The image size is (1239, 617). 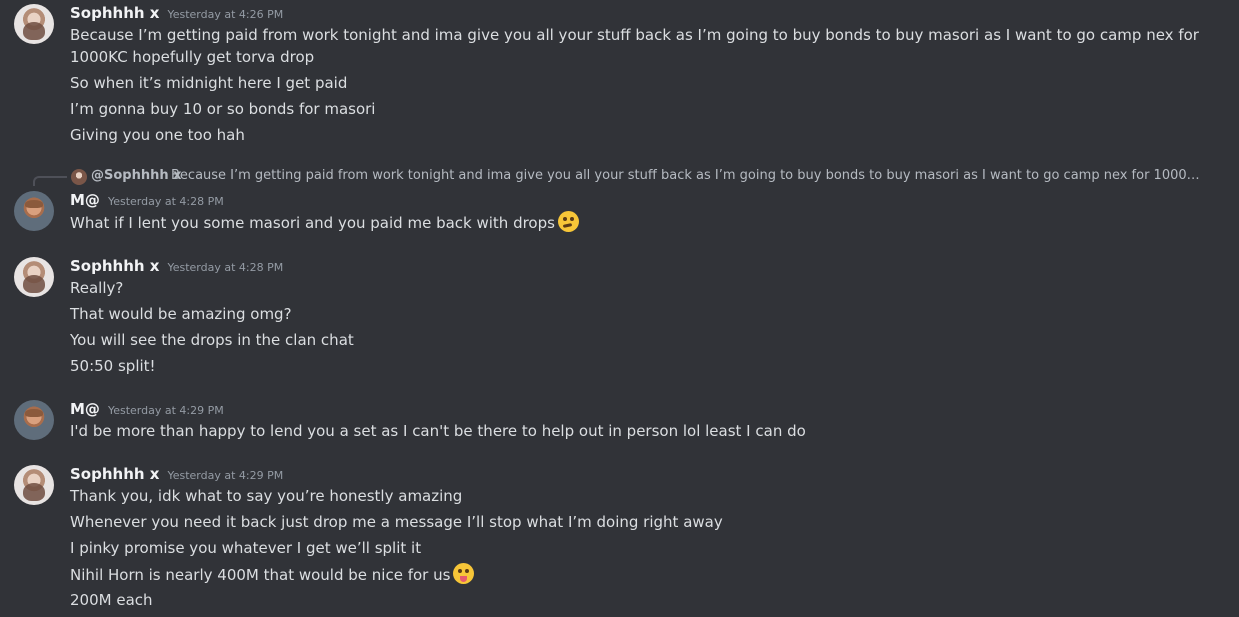 What do you see at coordinates (79, 177) in the screenshot?
I see `reply-avatar` at bounding box center [79, 177].